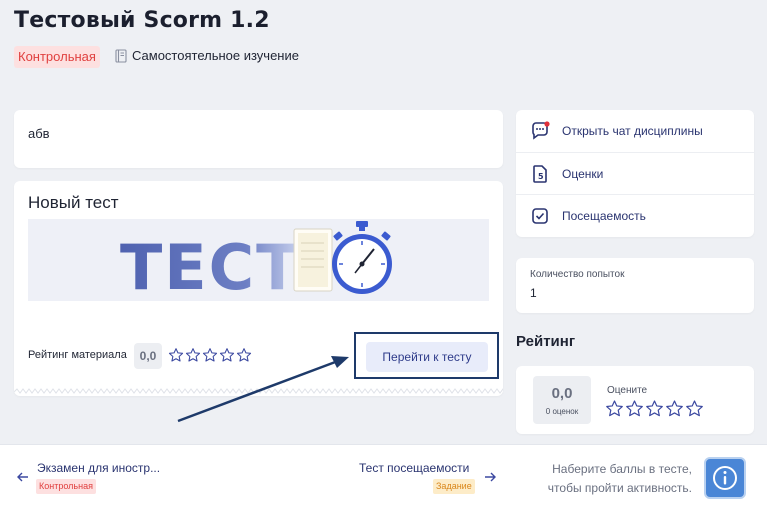 This screenshot has height=505, width=767. Describe the element at coordinates (562, 411) in the screenshot. I see `rating-count: 0 оценок` at that location.